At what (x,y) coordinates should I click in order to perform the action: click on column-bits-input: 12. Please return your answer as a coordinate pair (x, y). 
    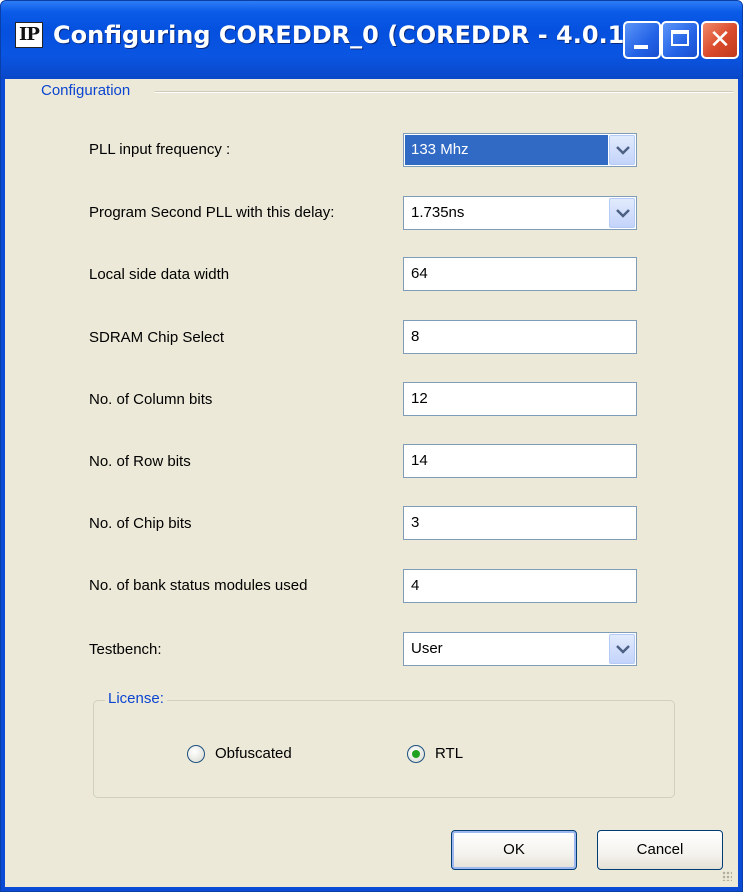
    Looking at the image, I should click on (520, 399).